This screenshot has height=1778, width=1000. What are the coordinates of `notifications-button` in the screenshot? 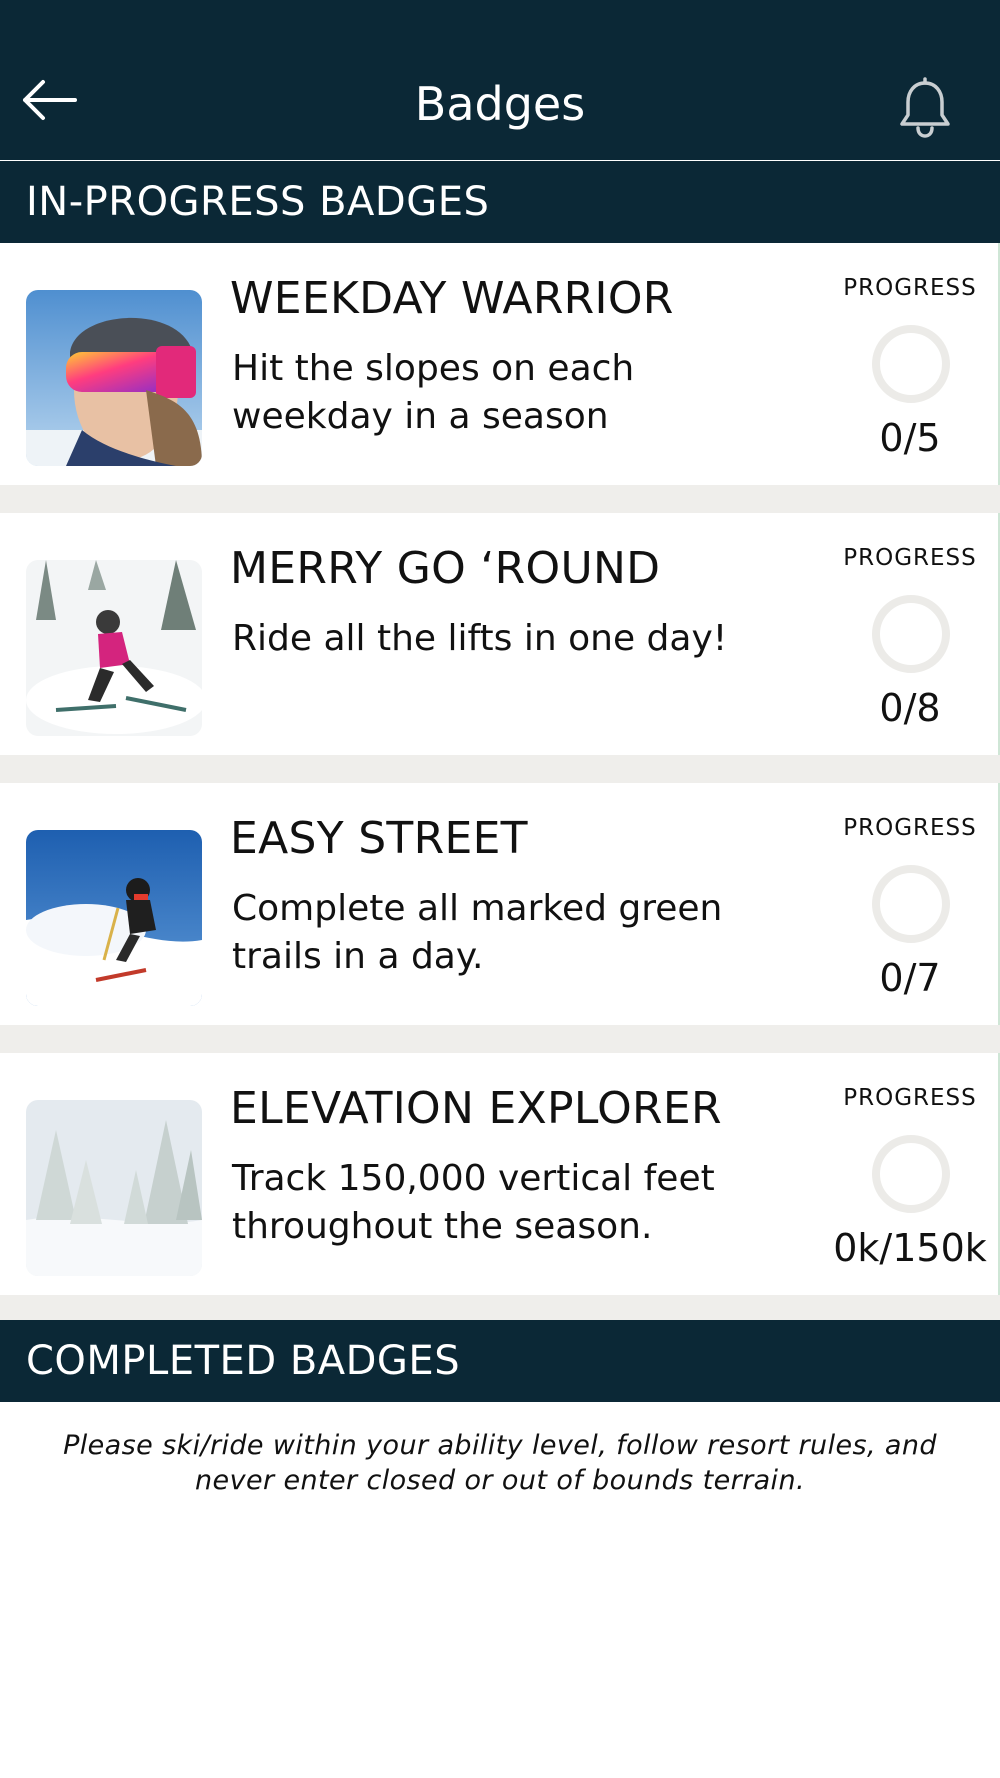 It's located at (925, 111).